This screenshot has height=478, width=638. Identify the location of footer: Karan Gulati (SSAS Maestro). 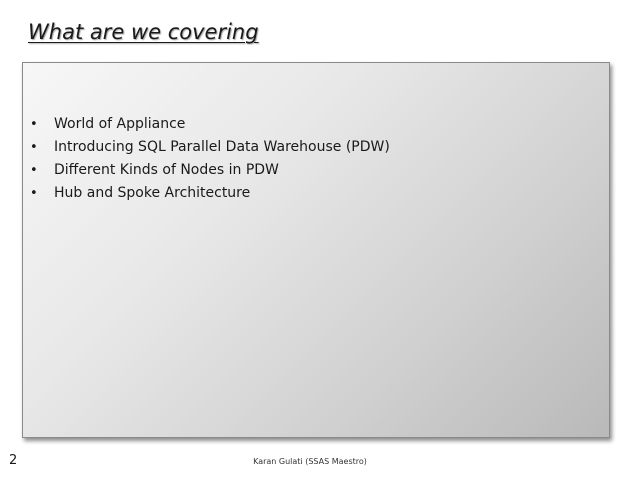
(319, 461).